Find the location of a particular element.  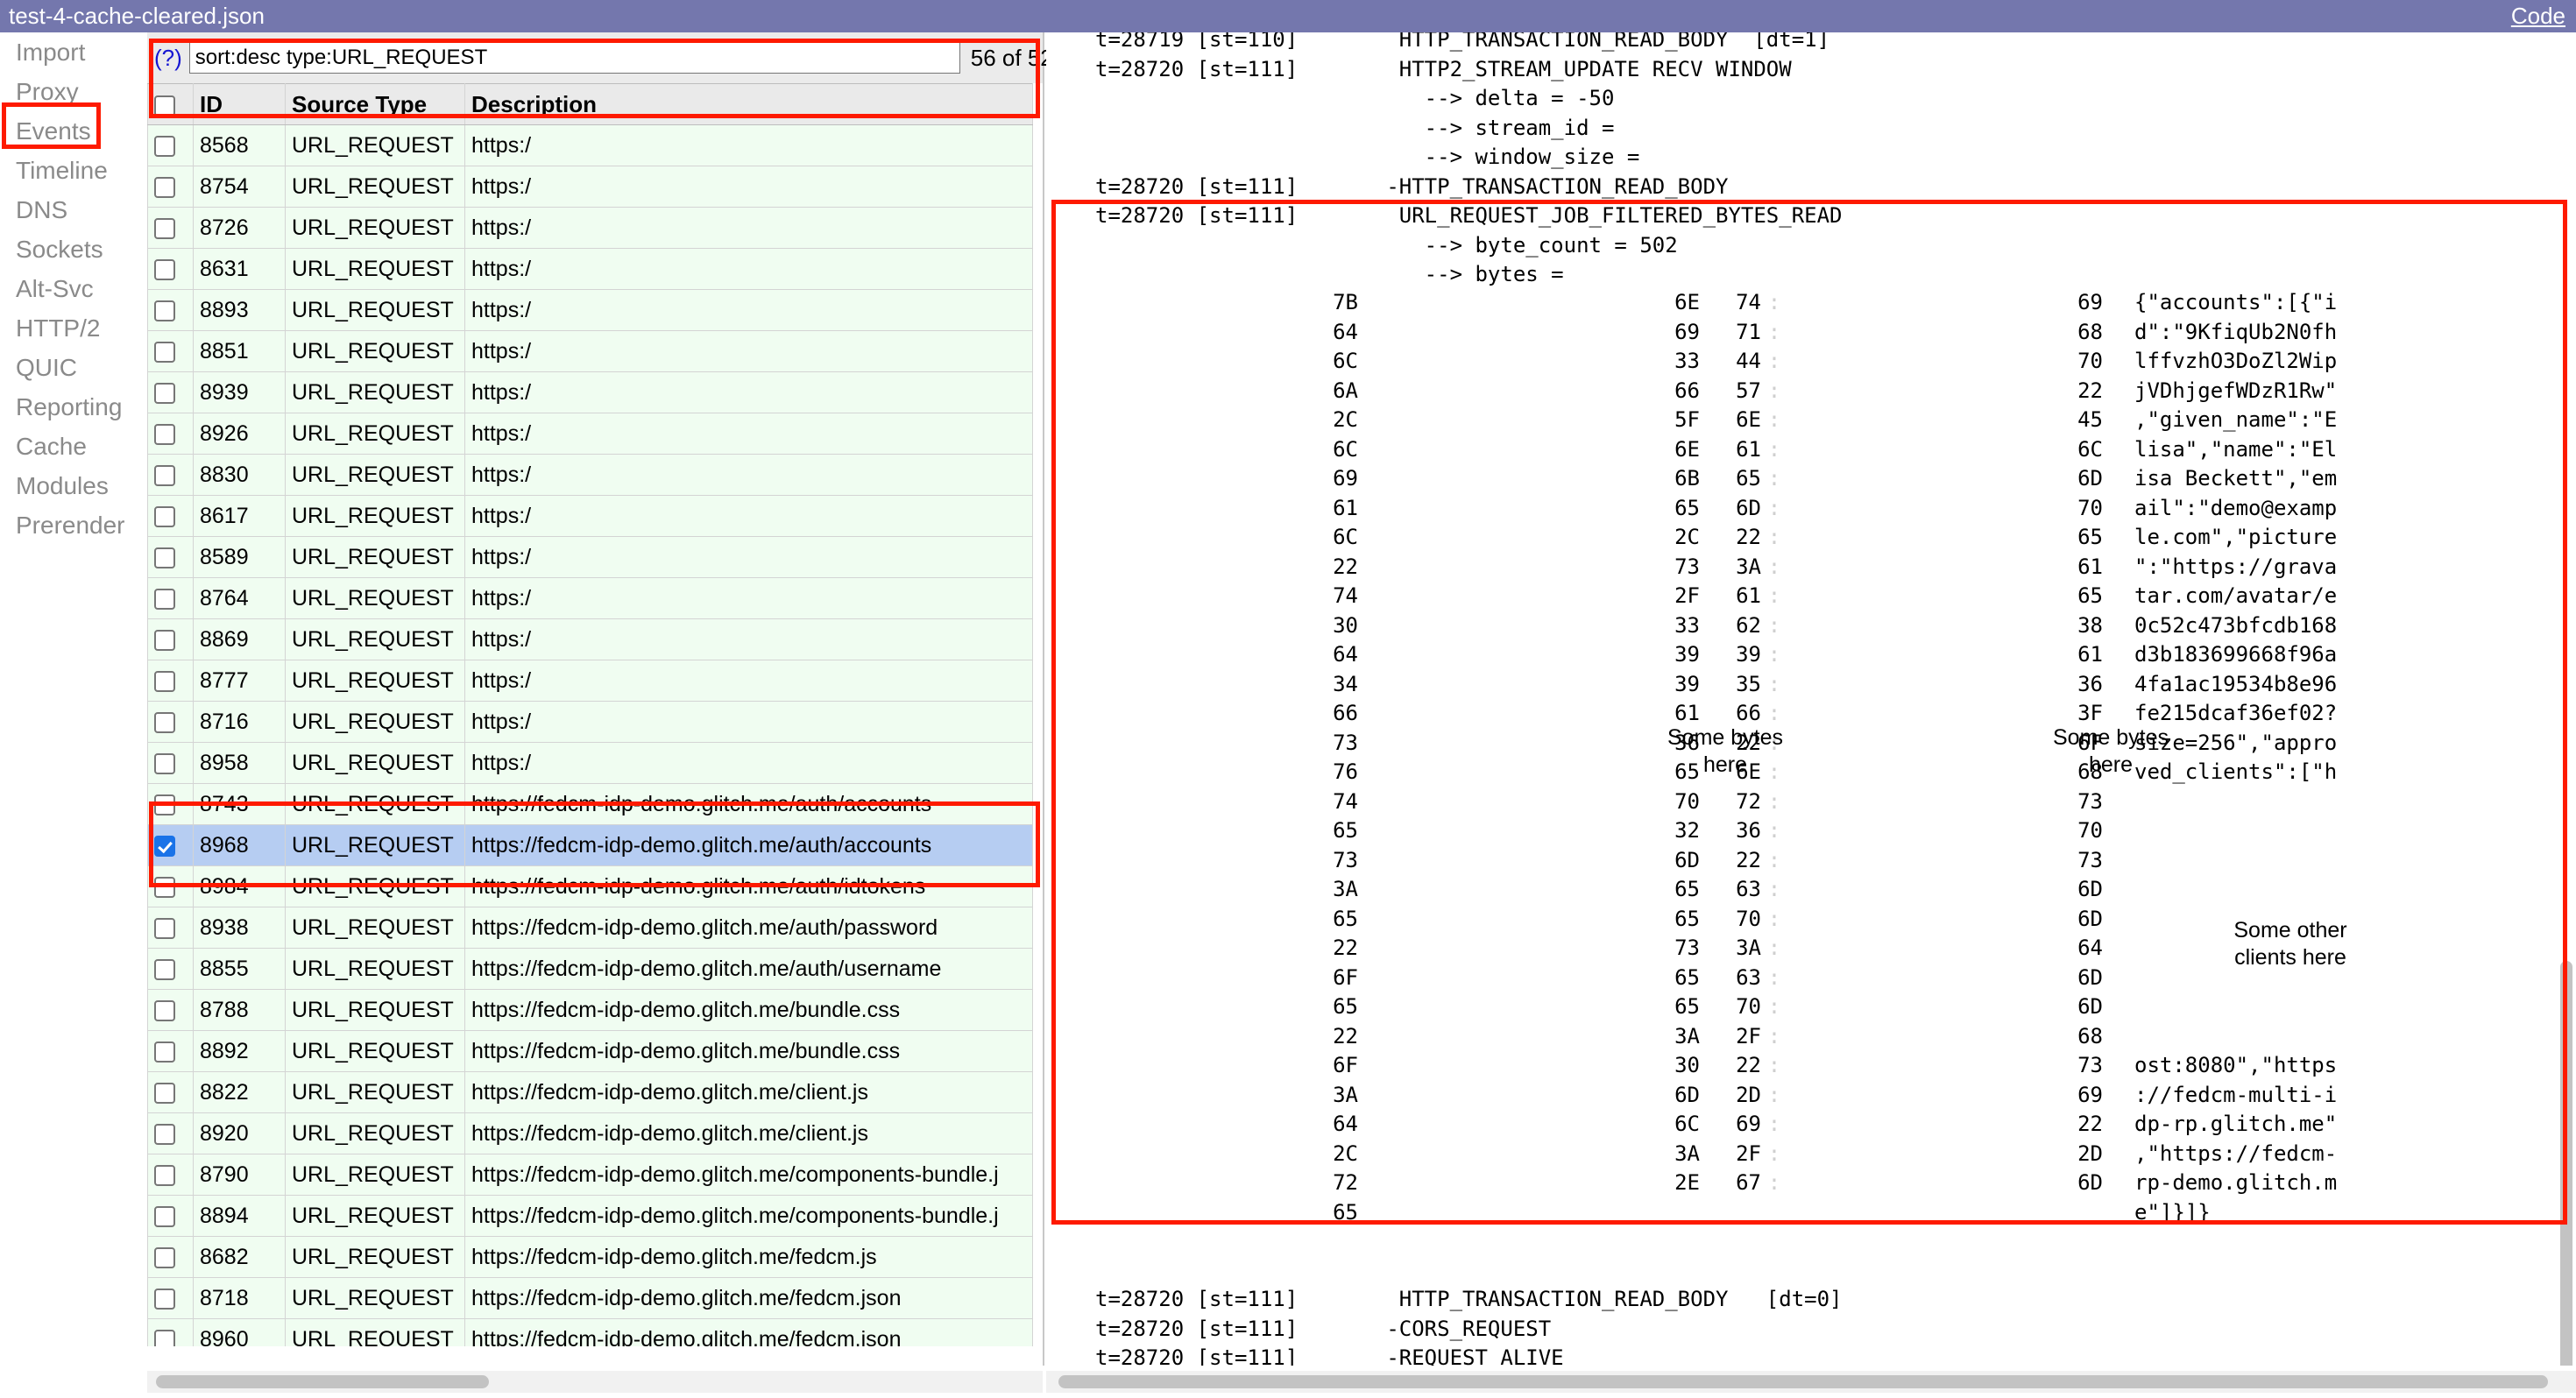

sidebar-item-dns: DNS is located at coordinates (73, 209).